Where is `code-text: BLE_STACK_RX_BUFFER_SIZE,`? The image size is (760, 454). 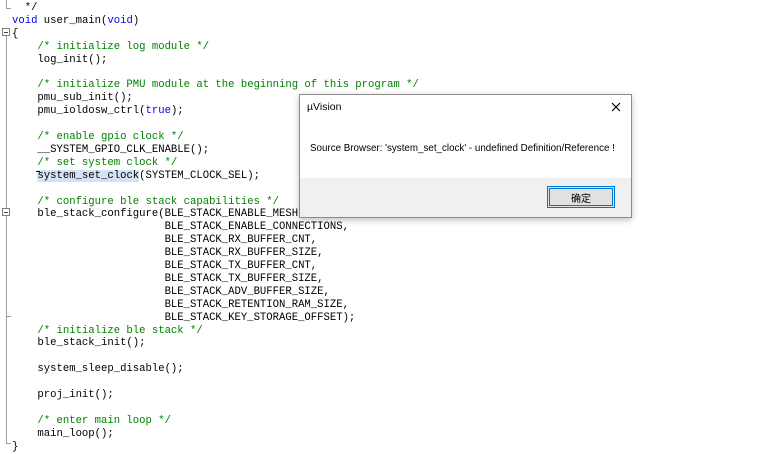
code-text: BLE_STACK_RX_BUFFER_SIZE, is located at coordinates (168, 253).